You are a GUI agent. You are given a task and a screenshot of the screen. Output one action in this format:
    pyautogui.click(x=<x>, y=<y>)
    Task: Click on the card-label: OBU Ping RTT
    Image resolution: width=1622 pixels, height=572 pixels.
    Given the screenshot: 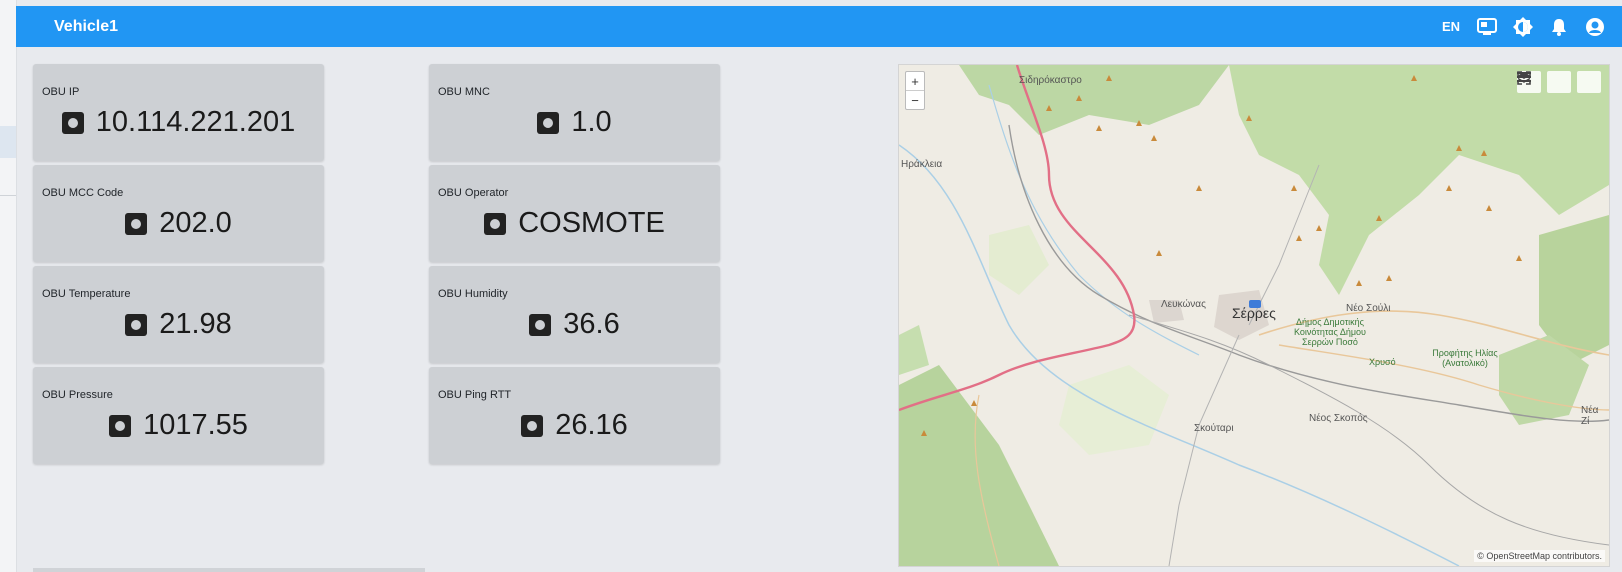 What is the action you would take?
    pyautogui.click(x=475, y=395)
    